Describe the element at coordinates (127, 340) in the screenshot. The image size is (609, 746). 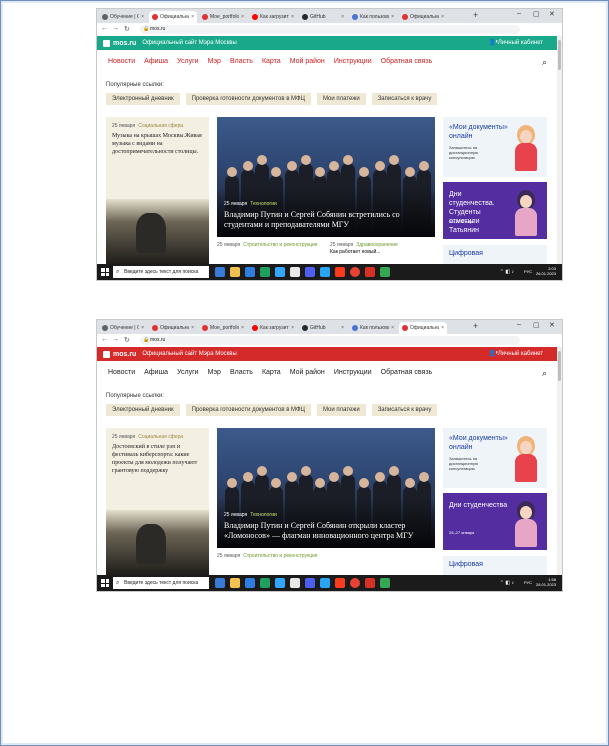
I see `reload-icon: ↻` at that location.